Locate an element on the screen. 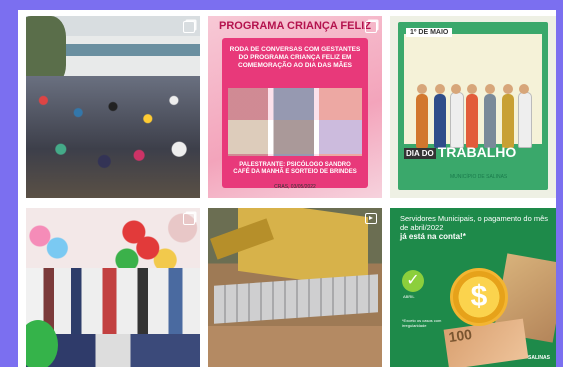 This screenshot has width=563, height=367. flyer-date: CRAS, 03/05/2022 is located at coordinates (295, 187).